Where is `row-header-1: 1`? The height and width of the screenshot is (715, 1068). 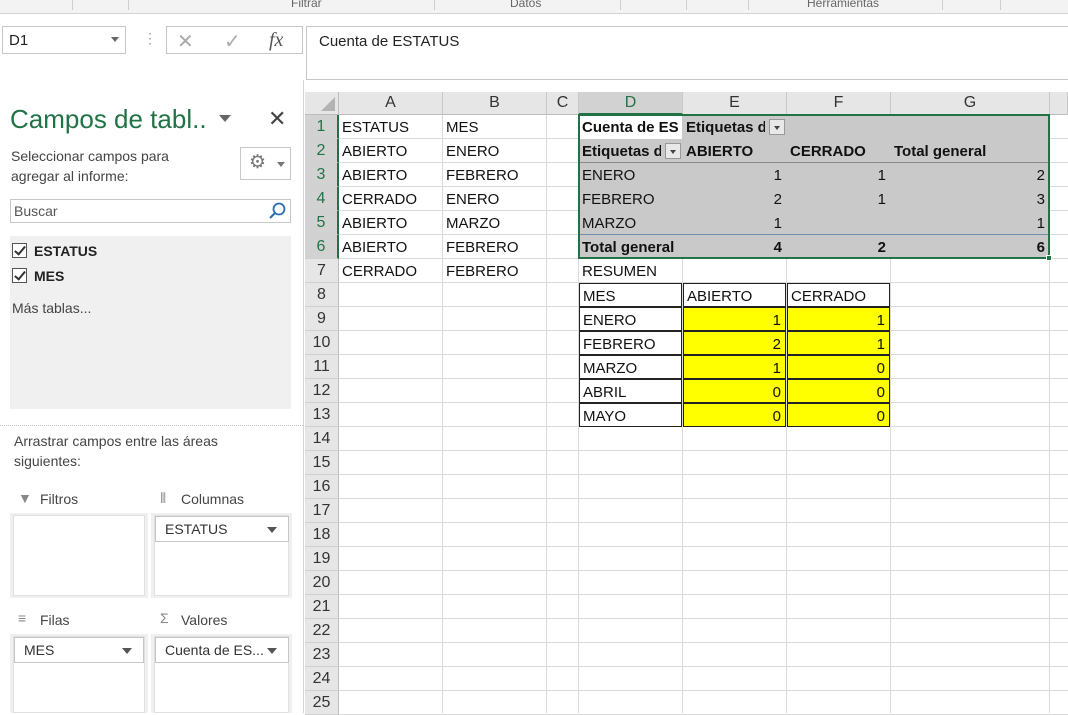 row-header-1: 1 is located at coordinates (322, 127).